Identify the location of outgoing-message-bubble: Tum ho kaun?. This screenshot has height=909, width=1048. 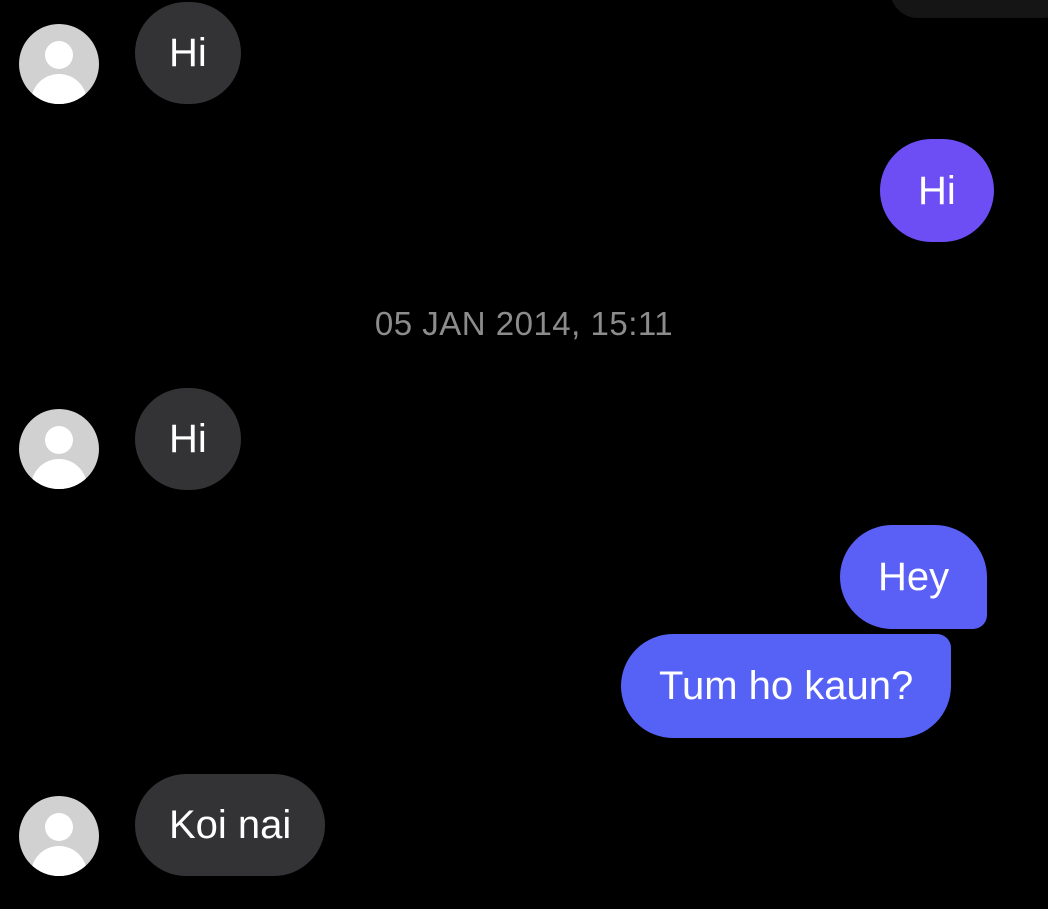
(786, 686).